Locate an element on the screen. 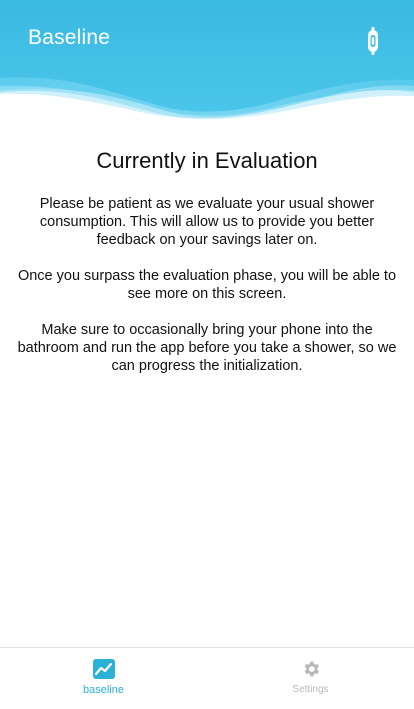 This screenshot has height=709, width=414. chart-icon is located at coordinates (103, 669).